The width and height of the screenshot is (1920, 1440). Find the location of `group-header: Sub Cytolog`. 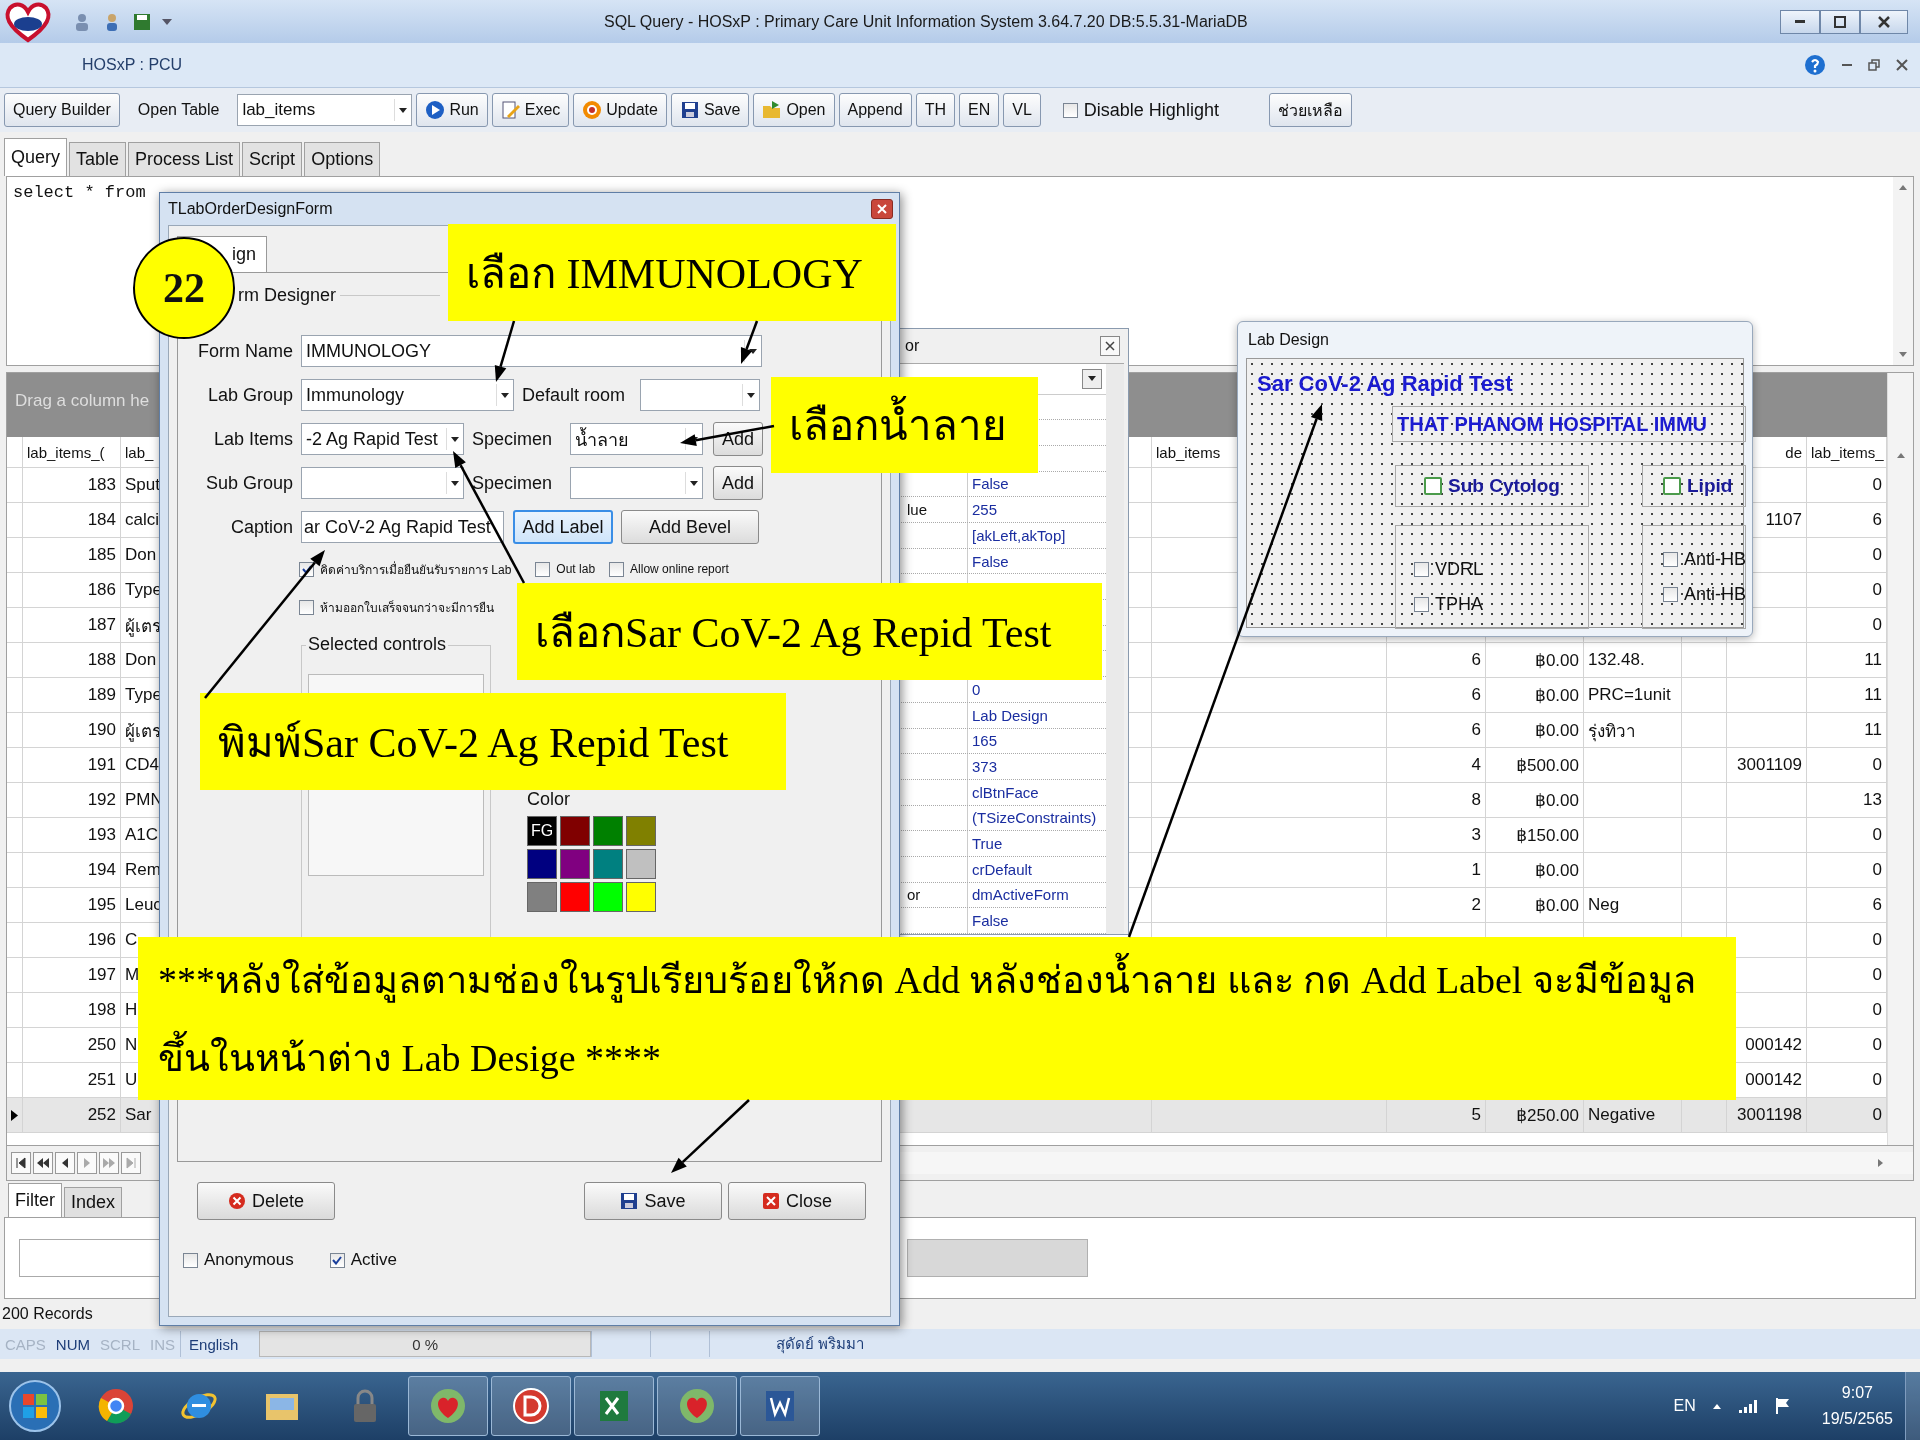

group-header: Sub Cytolog is located at coordinates (1492, 486).